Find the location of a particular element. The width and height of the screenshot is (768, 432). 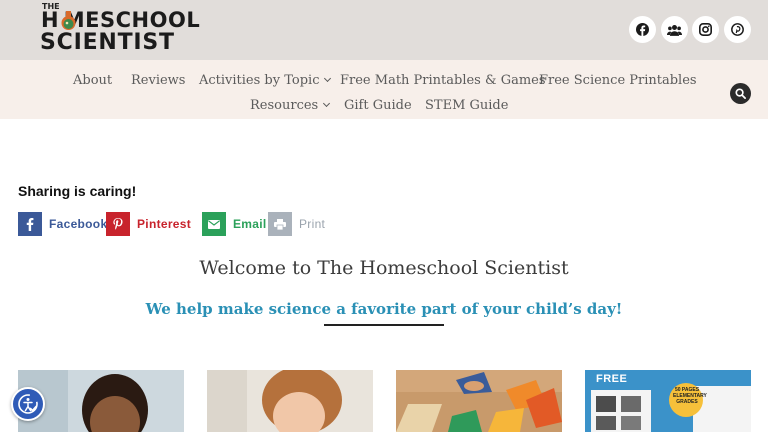

instagram-icon is located at coordinates (705, 29).